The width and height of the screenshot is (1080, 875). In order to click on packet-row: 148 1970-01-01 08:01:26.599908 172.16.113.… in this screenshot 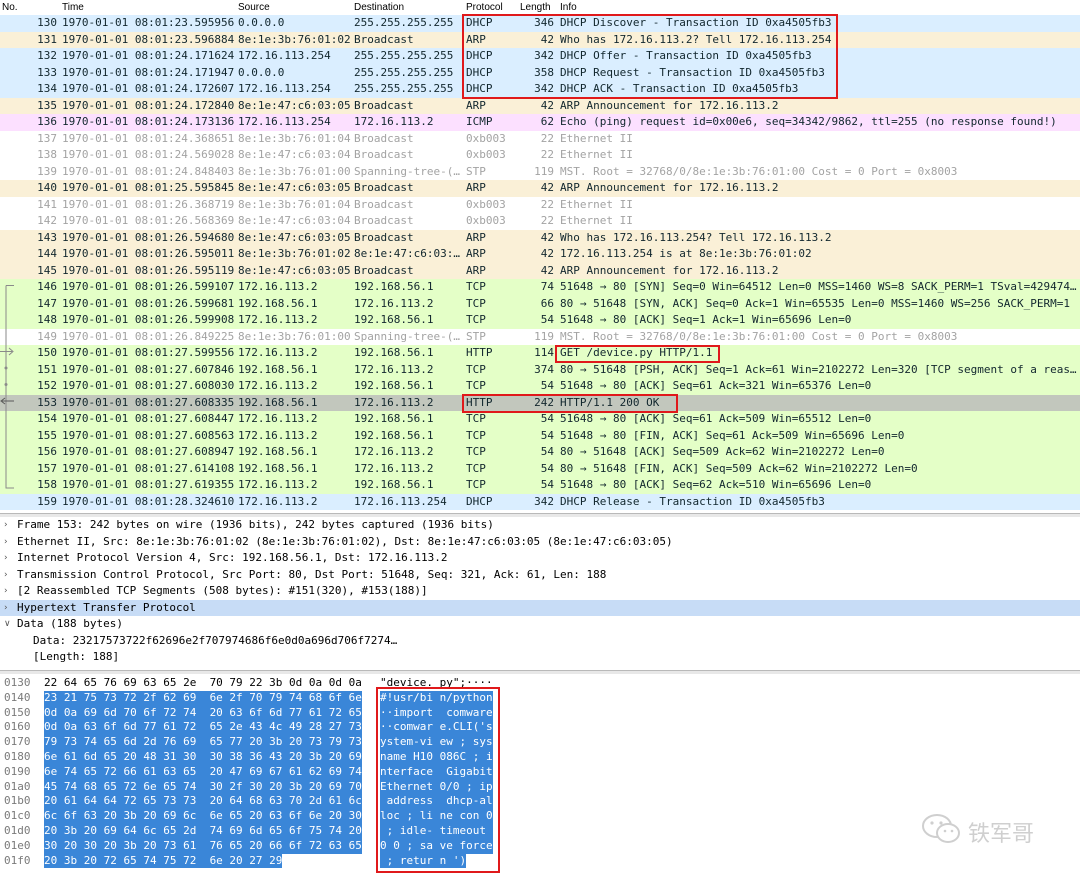, I will do `click(540, 320)`.